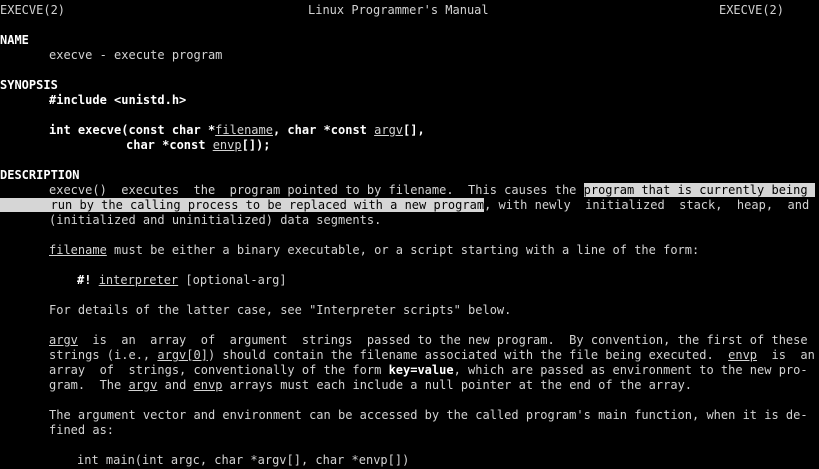 The width and height of the screenshot is (819, 469). Describe the element at coordinates (138, 280) in the screenshot. I see `arg-interpreter: interpreter` at that location.